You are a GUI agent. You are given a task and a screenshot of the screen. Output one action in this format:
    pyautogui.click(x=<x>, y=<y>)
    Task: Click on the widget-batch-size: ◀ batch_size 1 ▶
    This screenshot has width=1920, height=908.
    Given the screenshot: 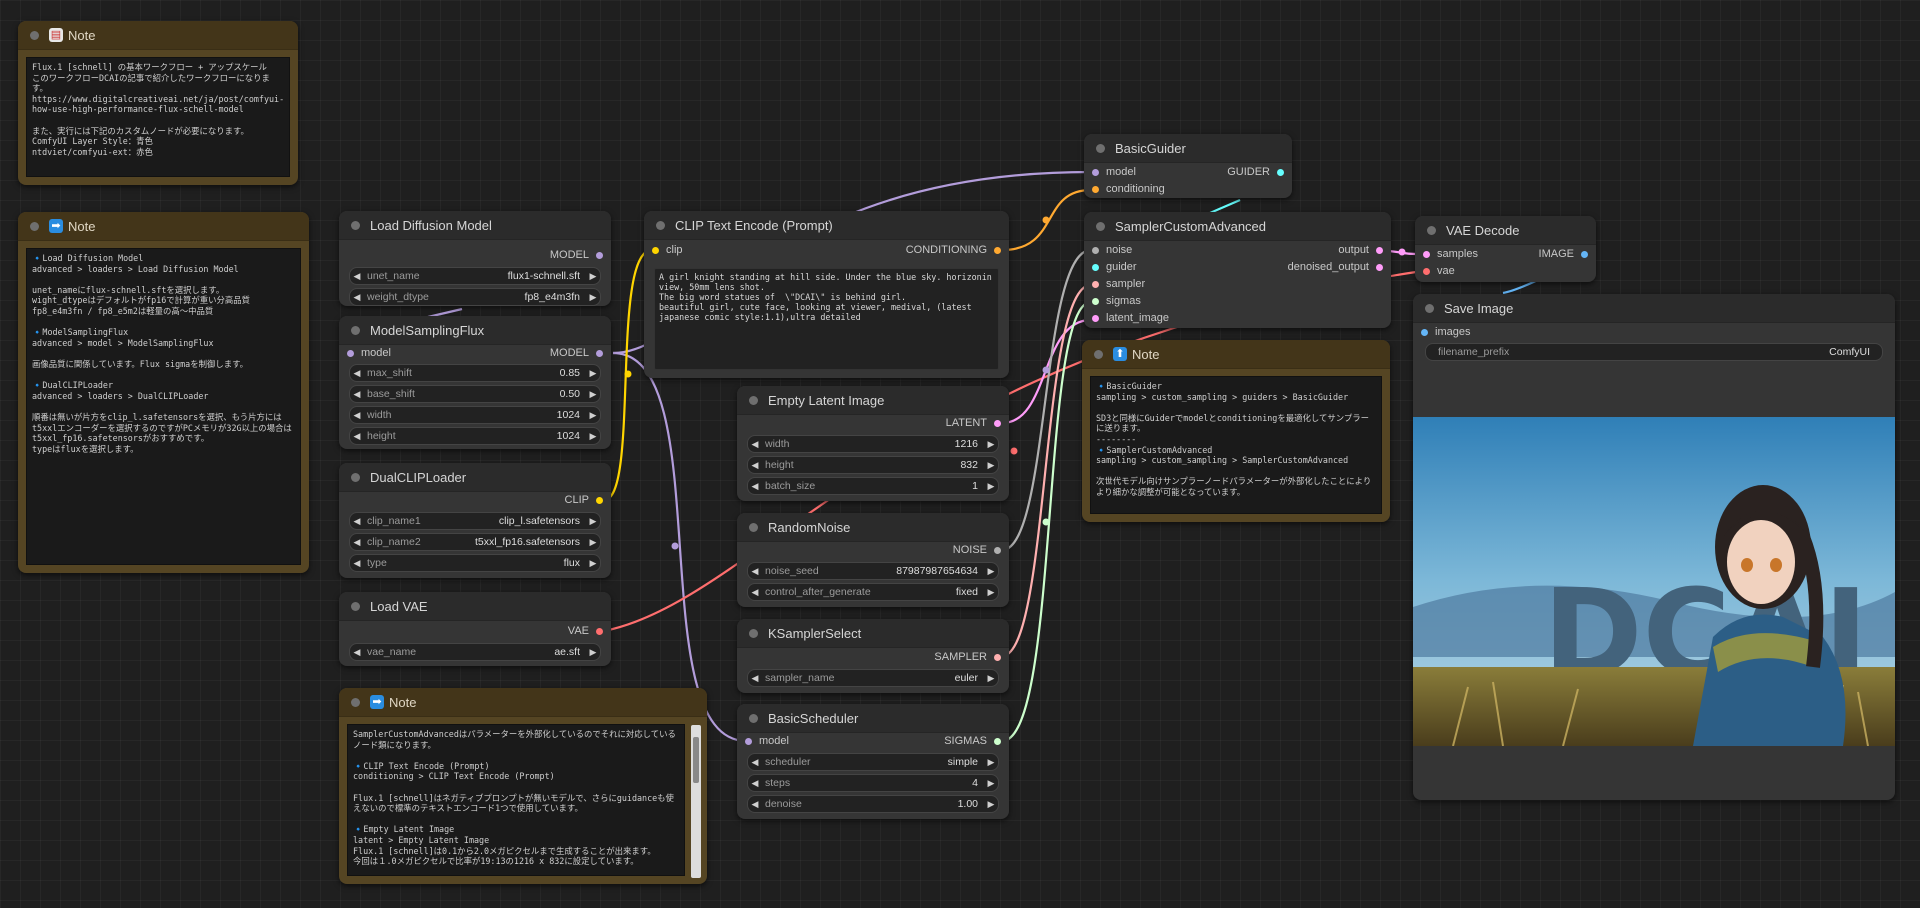 What is the action you would take?
    pyautogui.click(x=873, y=486)
    